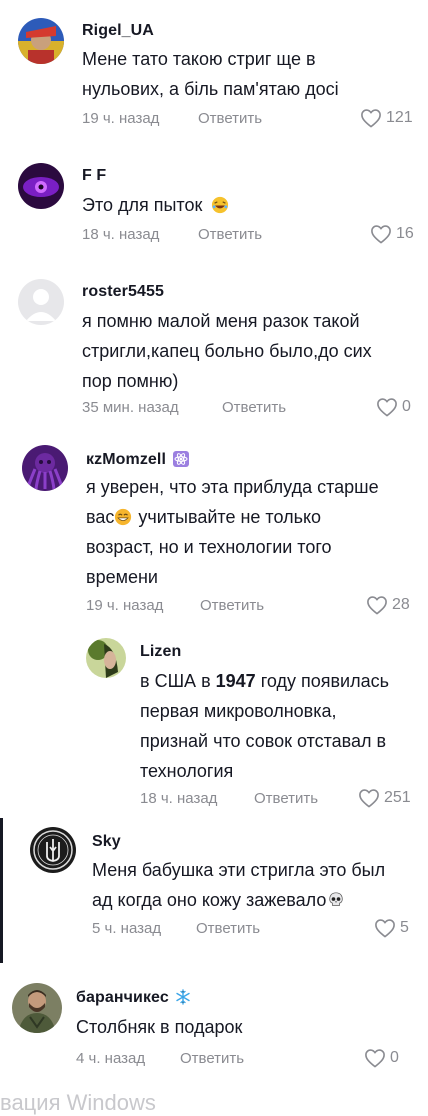 The height and width of the screenshot is (1116, 428). I want to click on windows-activation-watermark: вация Windows, so click(78, 1102).